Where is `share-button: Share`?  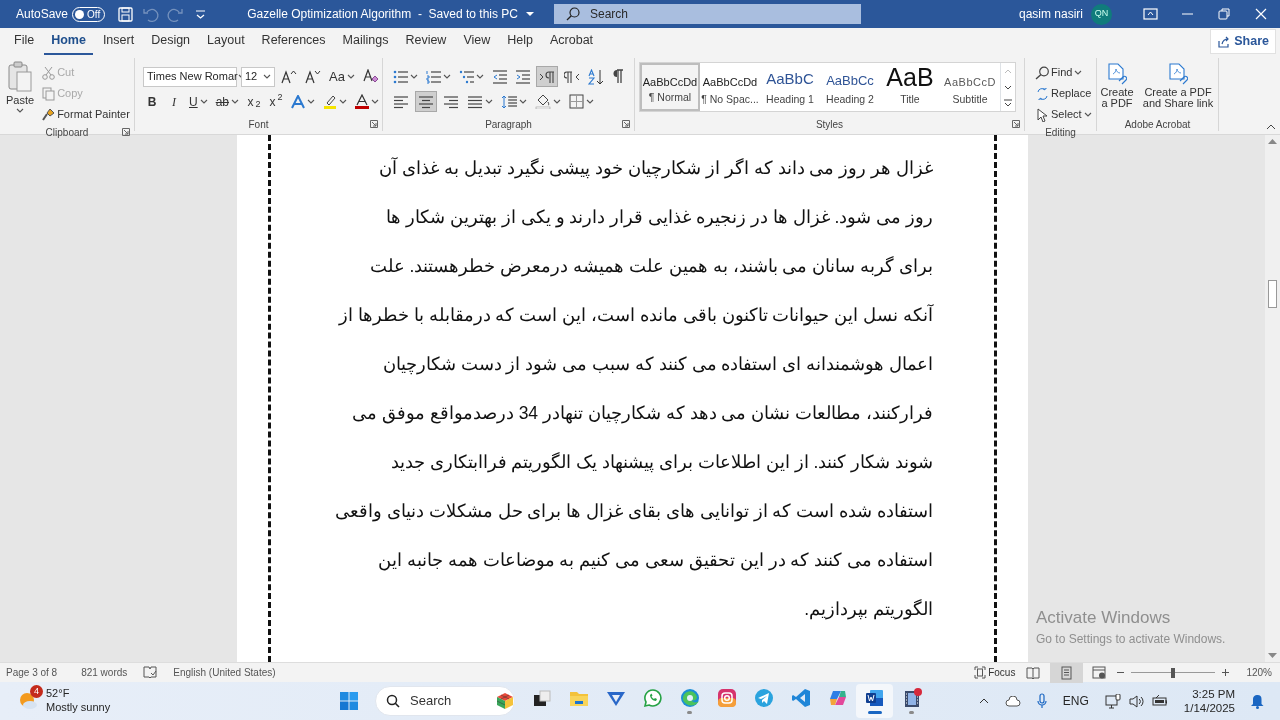 share-button: Share is located at coordinates (1243, 41).